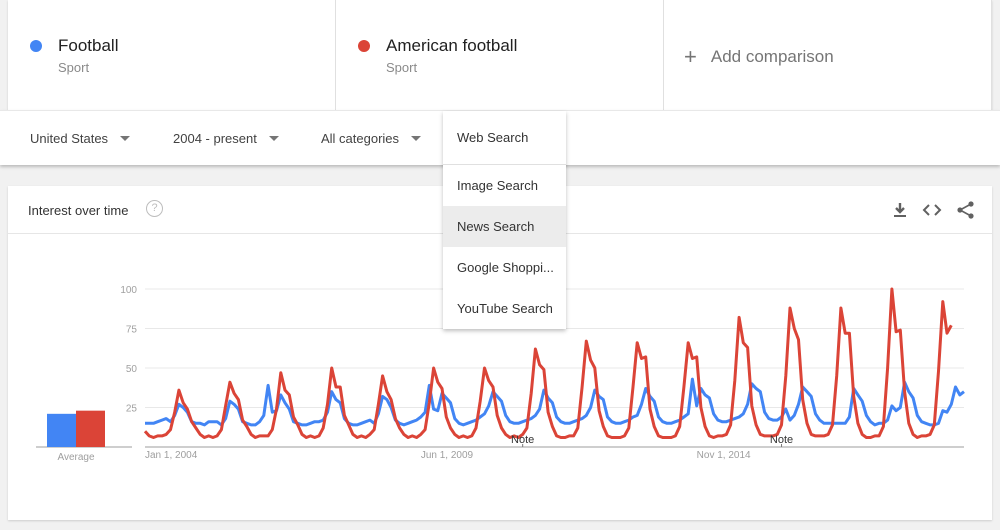  I want to click on x-tick-label: Nov 1, 2014, so click(724, 455).